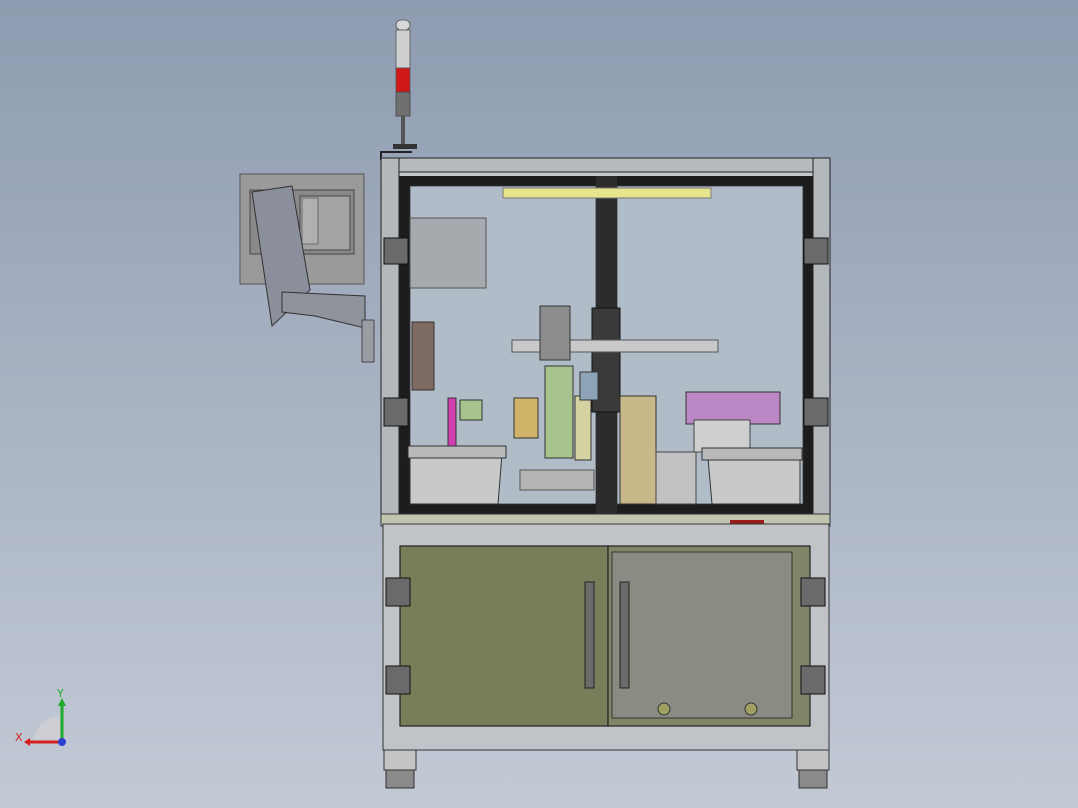  Describe the element at coordinates (307, 268) in the screenshot. I see `hmi-monitor` at that location.